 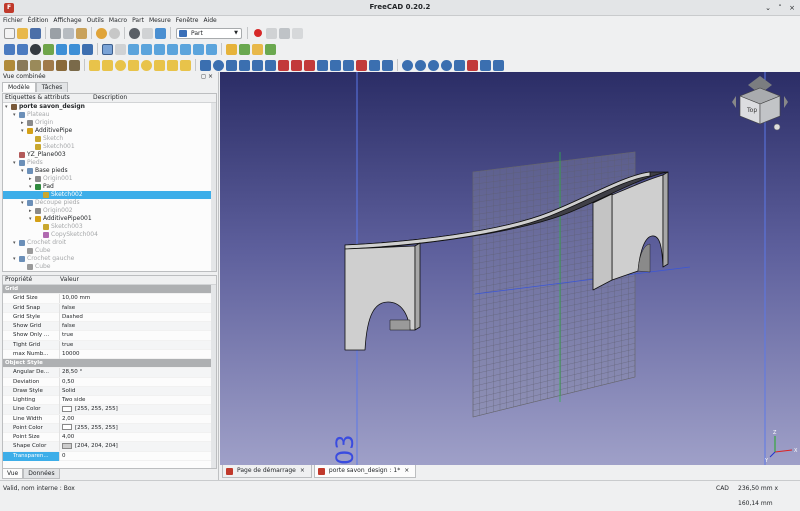 I want to click on top-view-icon, so click(x=159, y=49).